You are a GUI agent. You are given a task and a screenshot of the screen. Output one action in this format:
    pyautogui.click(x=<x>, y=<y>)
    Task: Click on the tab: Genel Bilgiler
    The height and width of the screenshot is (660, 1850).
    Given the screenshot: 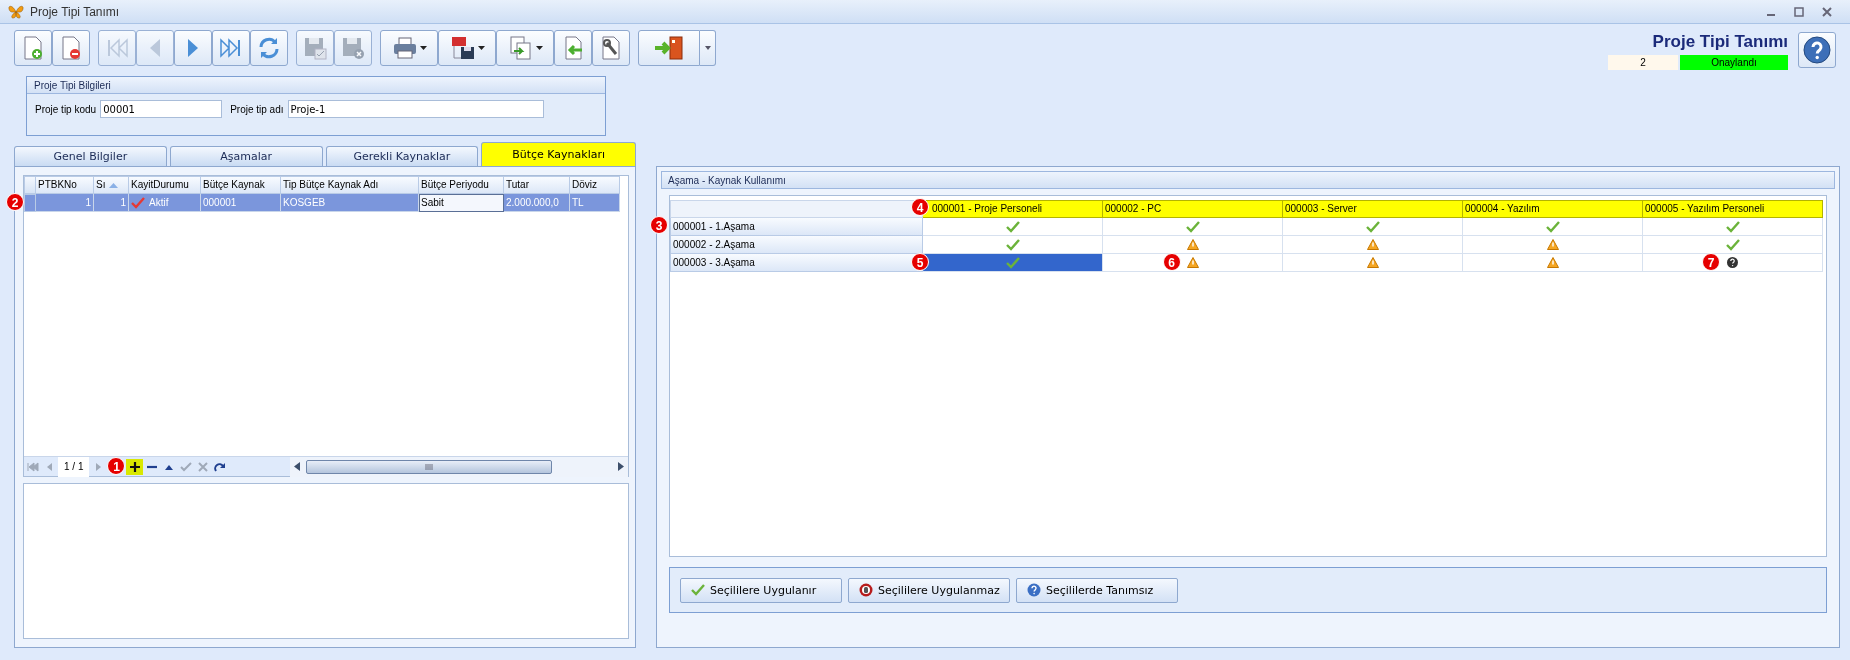 What is the action you would take?
    pyautogui.click(x=90, y=156)
    